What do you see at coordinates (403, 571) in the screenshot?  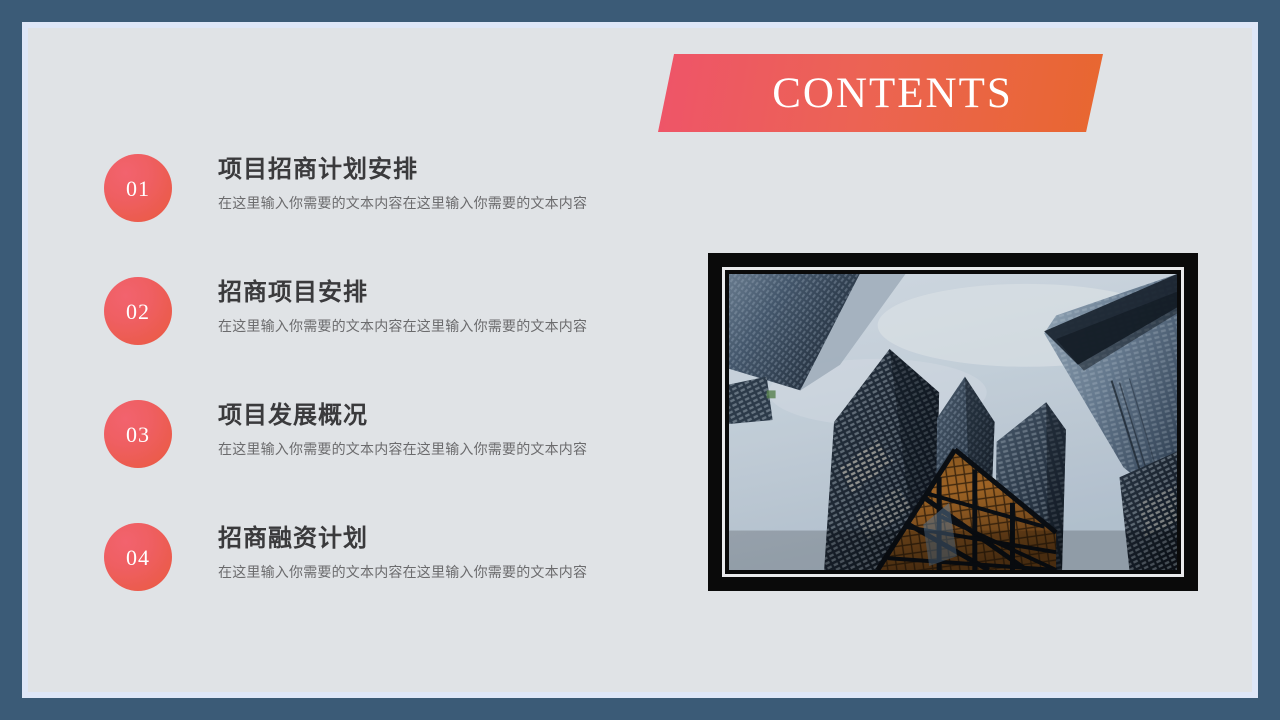 I see `agenda-desc-04: 在这里输入你需要的文本内容在这里输入你需要的文本内容` at bounding box center [403, 571].